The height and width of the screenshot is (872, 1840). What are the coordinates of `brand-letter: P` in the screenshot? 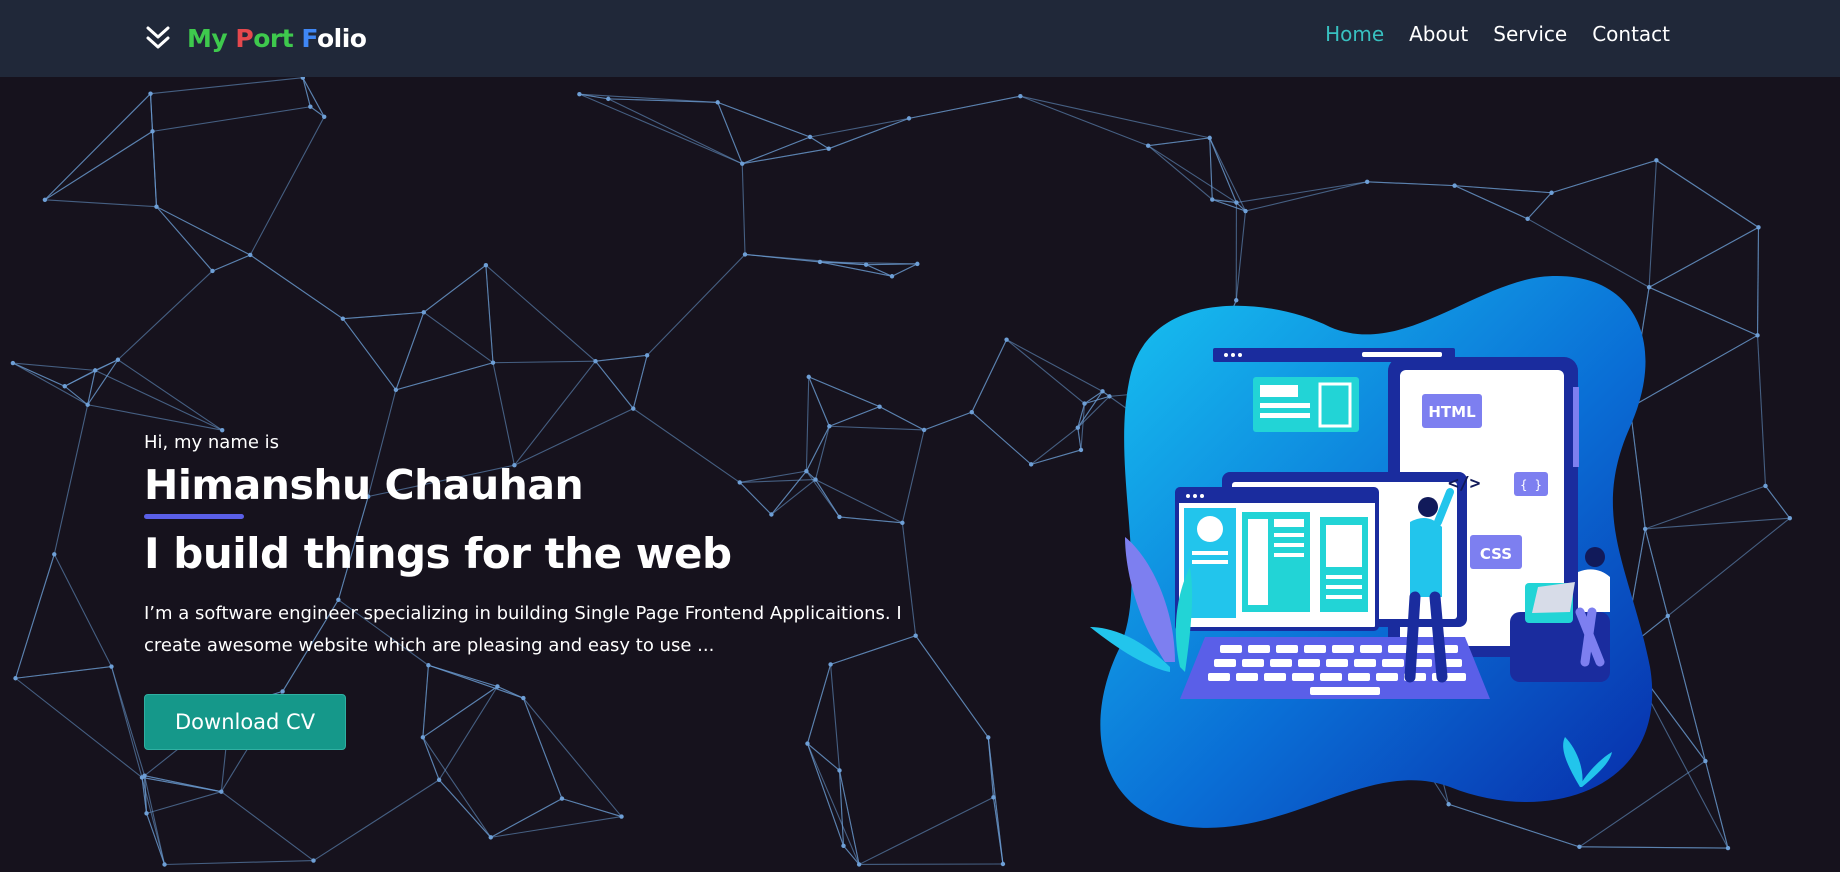 It's located at (244, 38).